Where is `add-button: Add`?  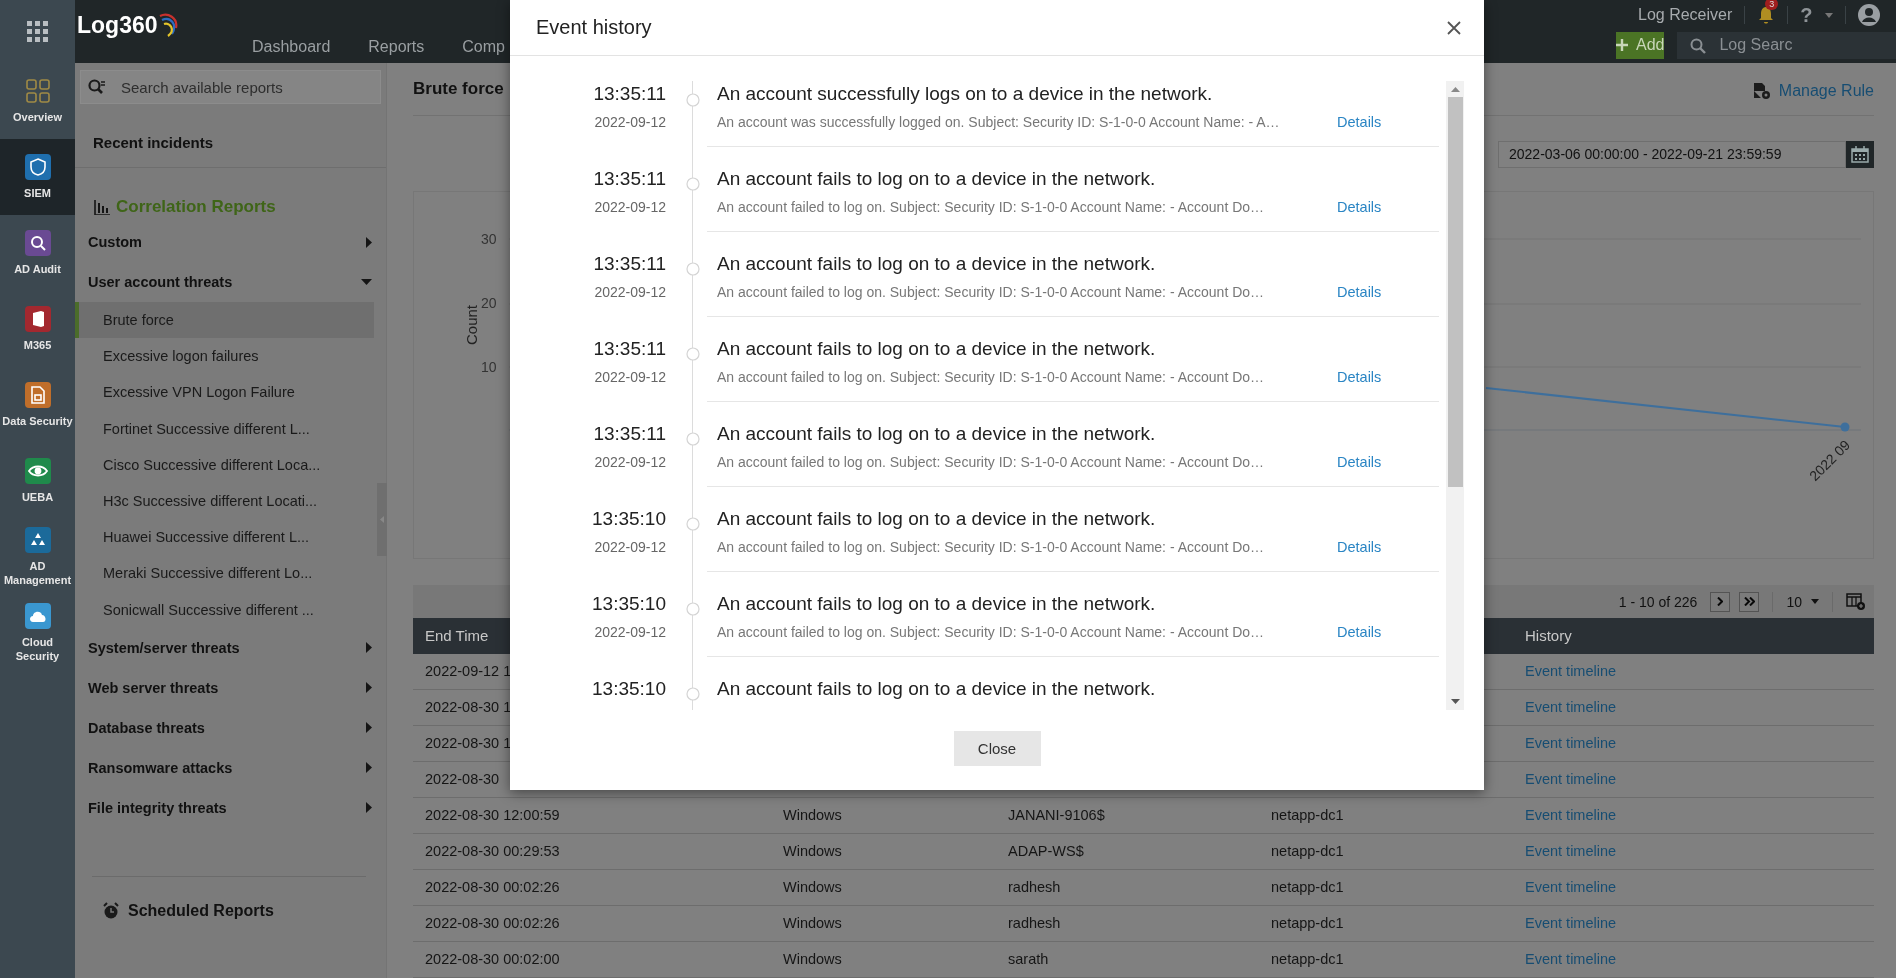 add-button: Add is located at coordinates (1640, 45).